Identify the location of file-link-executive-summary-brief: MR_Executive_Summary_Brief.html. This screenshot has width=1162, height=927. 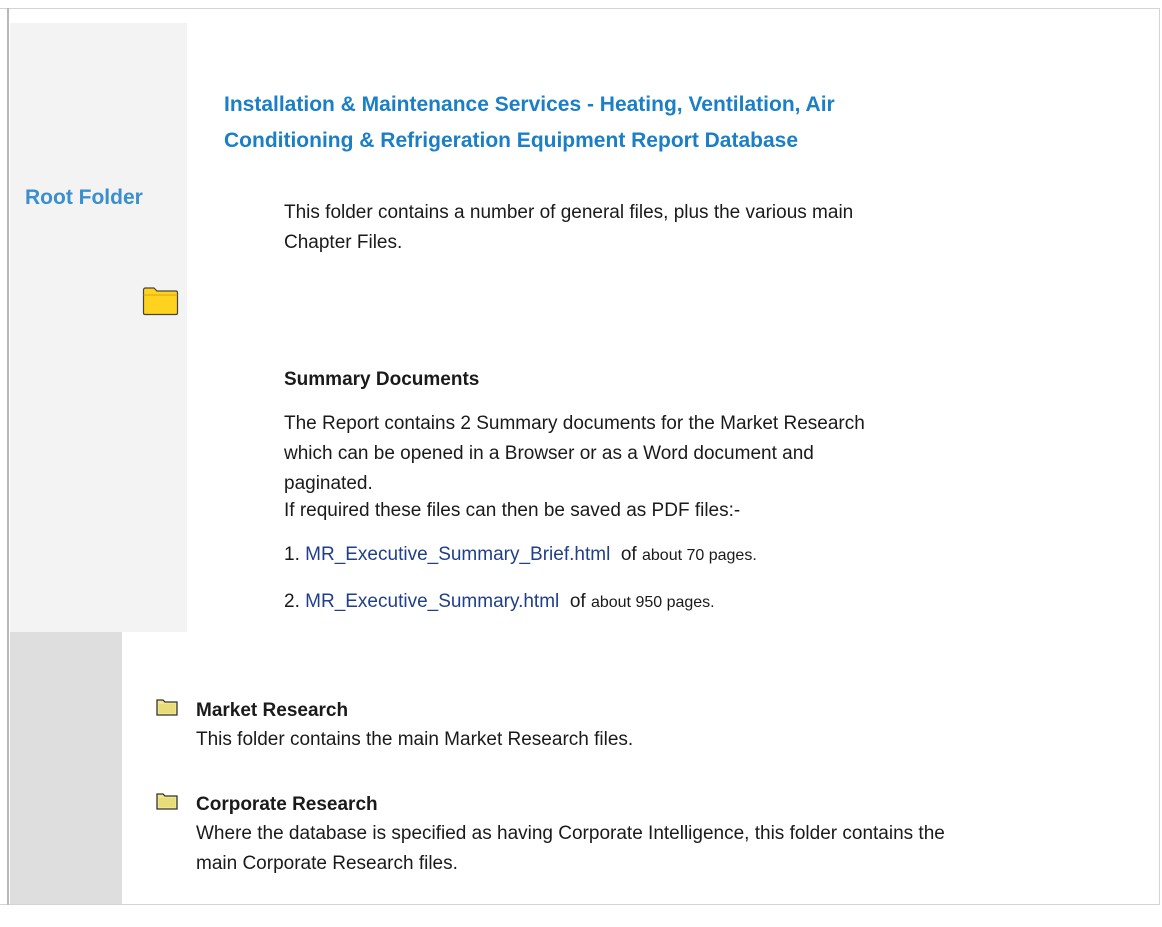
(457, 554).